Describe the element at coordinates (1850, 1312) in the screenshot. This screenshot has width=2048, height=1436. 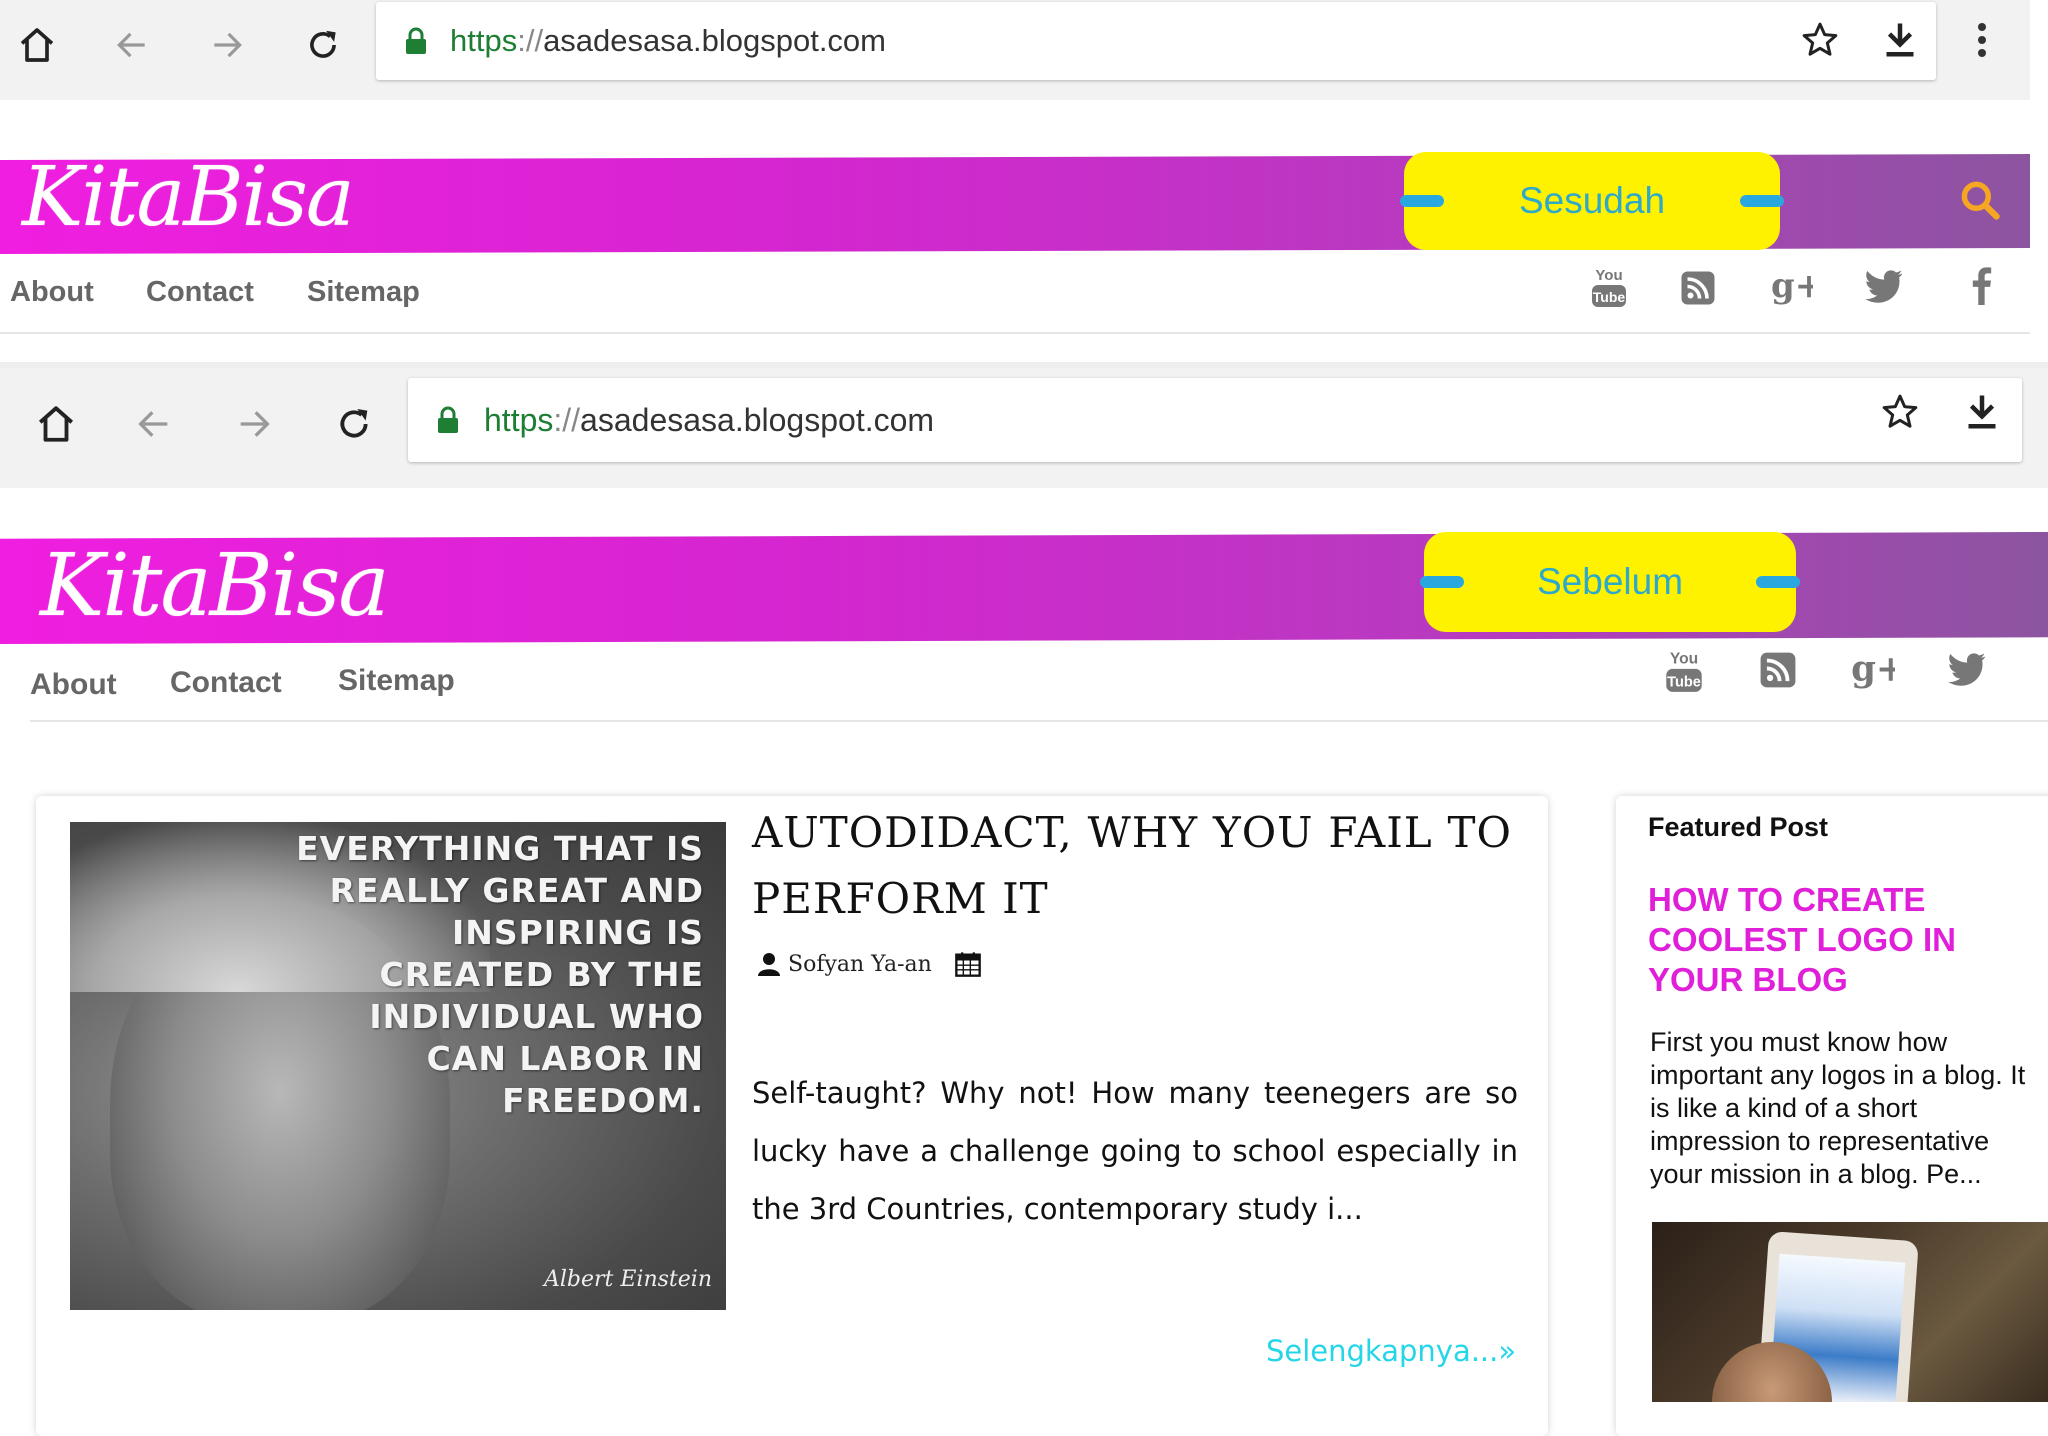
I see `featured-post-image` at that location.